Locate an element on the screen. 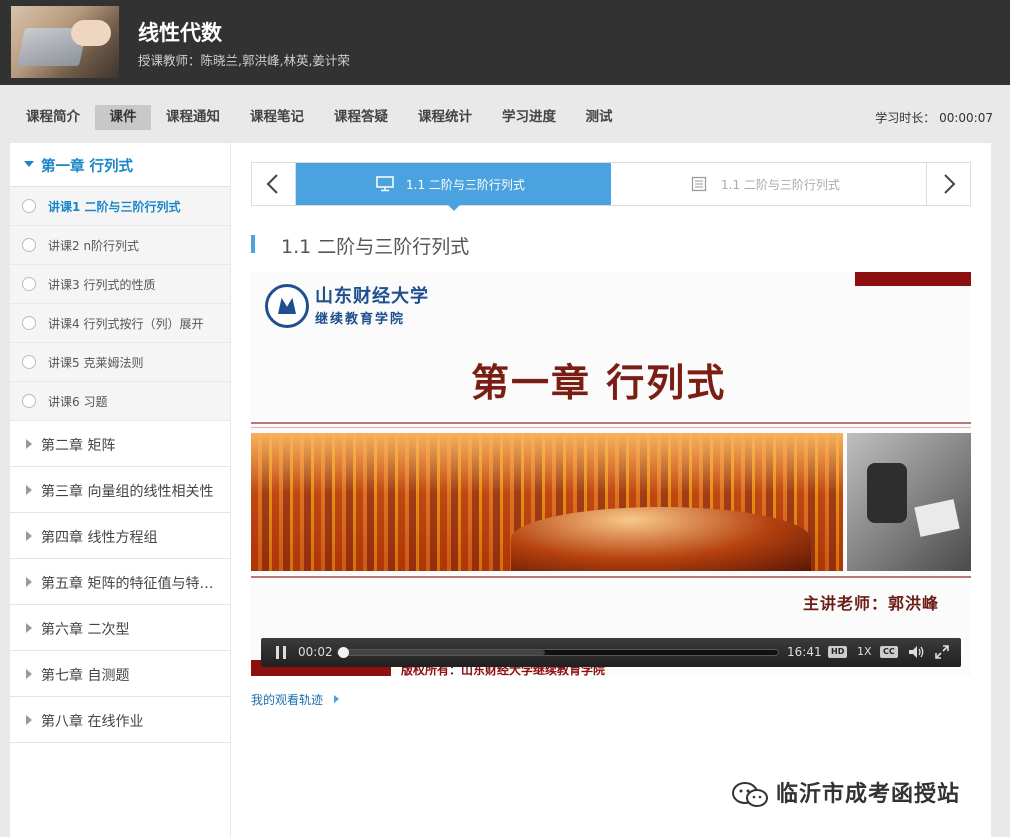 The image size is (1010, 837). fullscreen-icon is located at coordinates (942, 652).